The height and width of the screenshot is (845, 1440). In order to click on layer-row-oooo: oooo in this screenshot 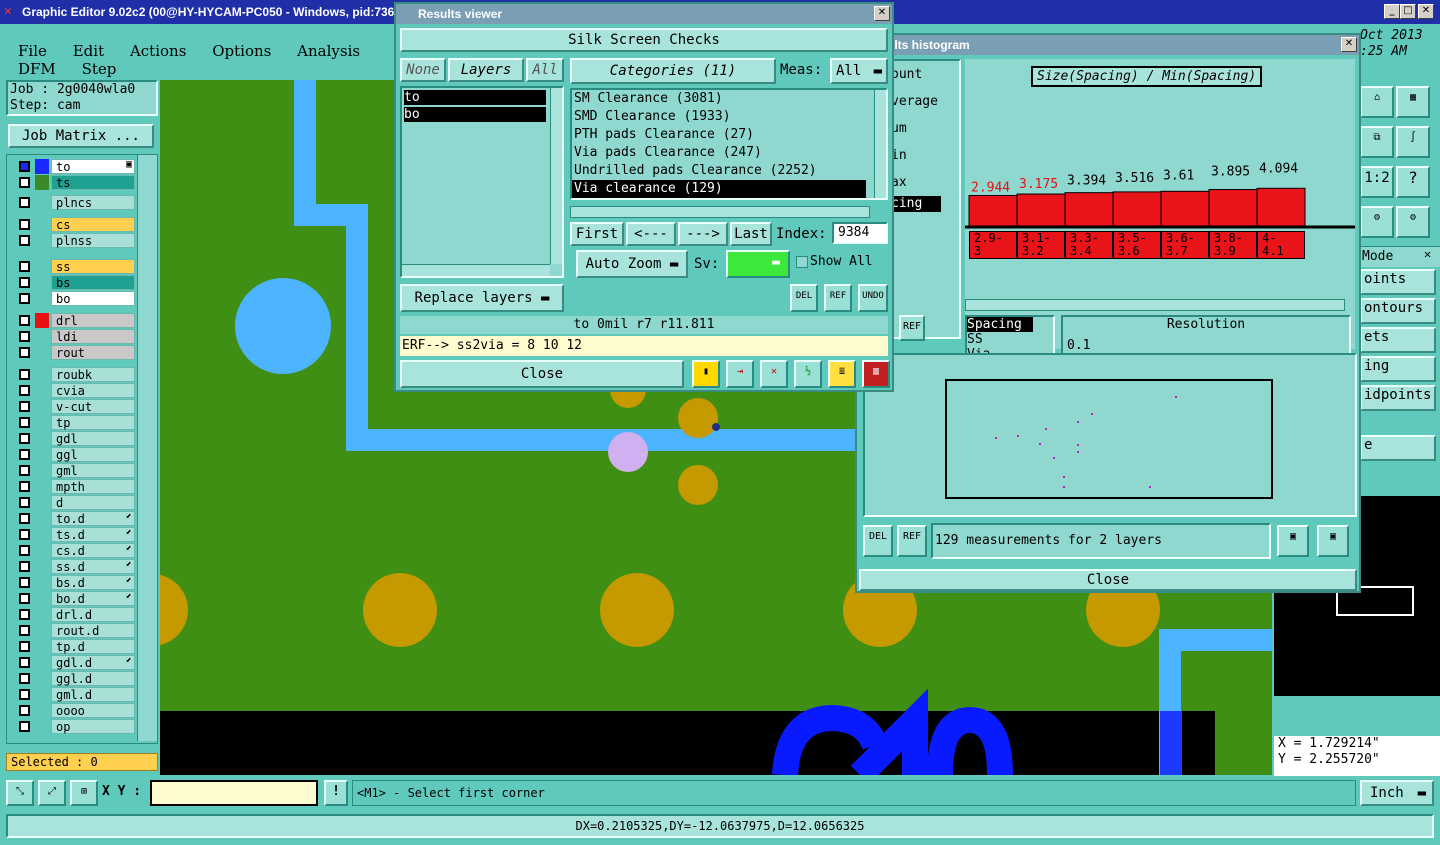, I will do `click(76, 710)`.